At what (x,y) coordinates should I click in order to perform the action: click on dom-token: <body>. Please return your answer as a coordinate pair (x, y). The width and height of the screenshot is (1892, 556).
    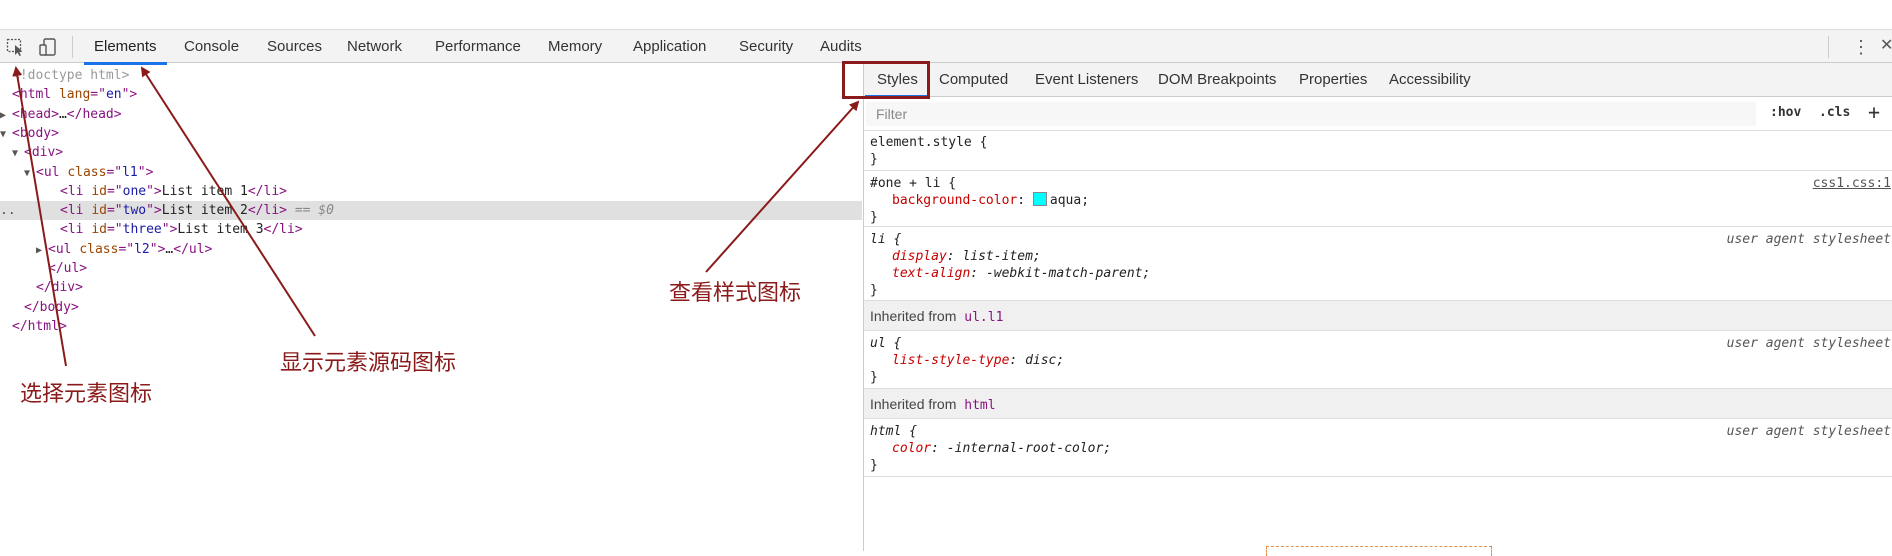
    Looking at the image, I should click on (35, 133).